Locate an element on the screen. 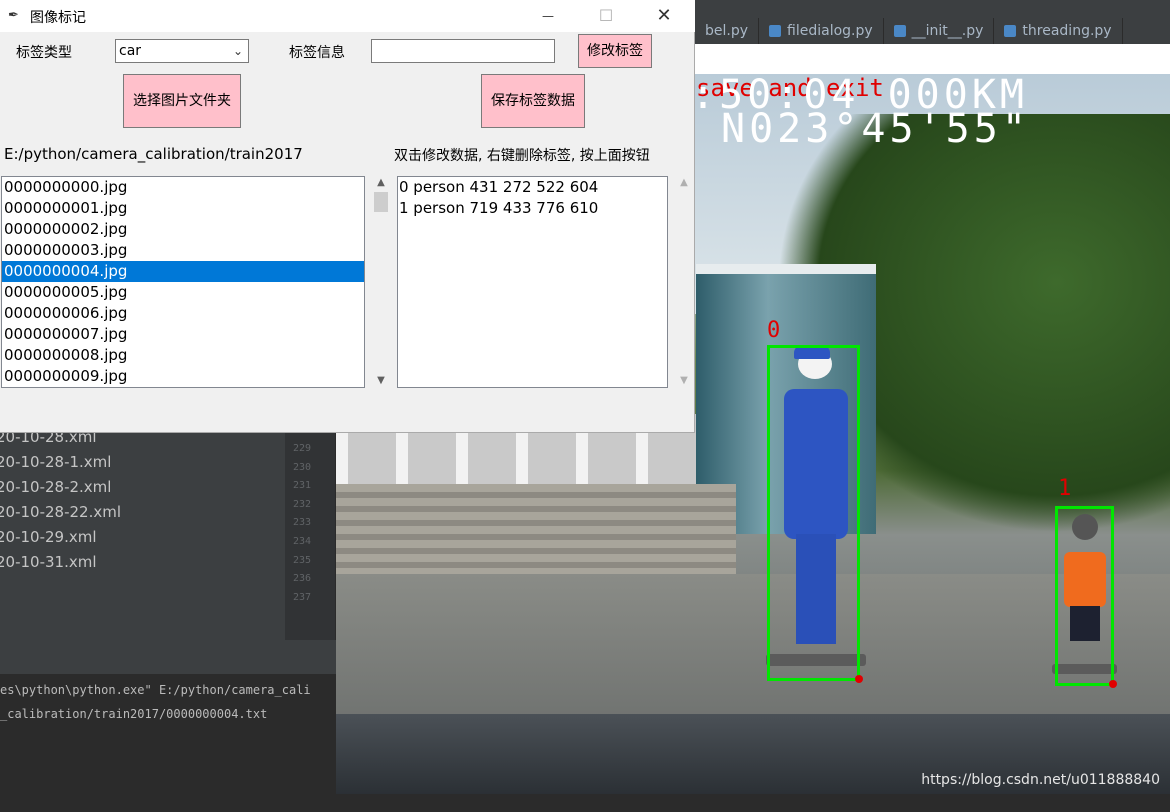  folder-path: E:/python/camera_calibration/train2017 is located at coordinates (153, 154).